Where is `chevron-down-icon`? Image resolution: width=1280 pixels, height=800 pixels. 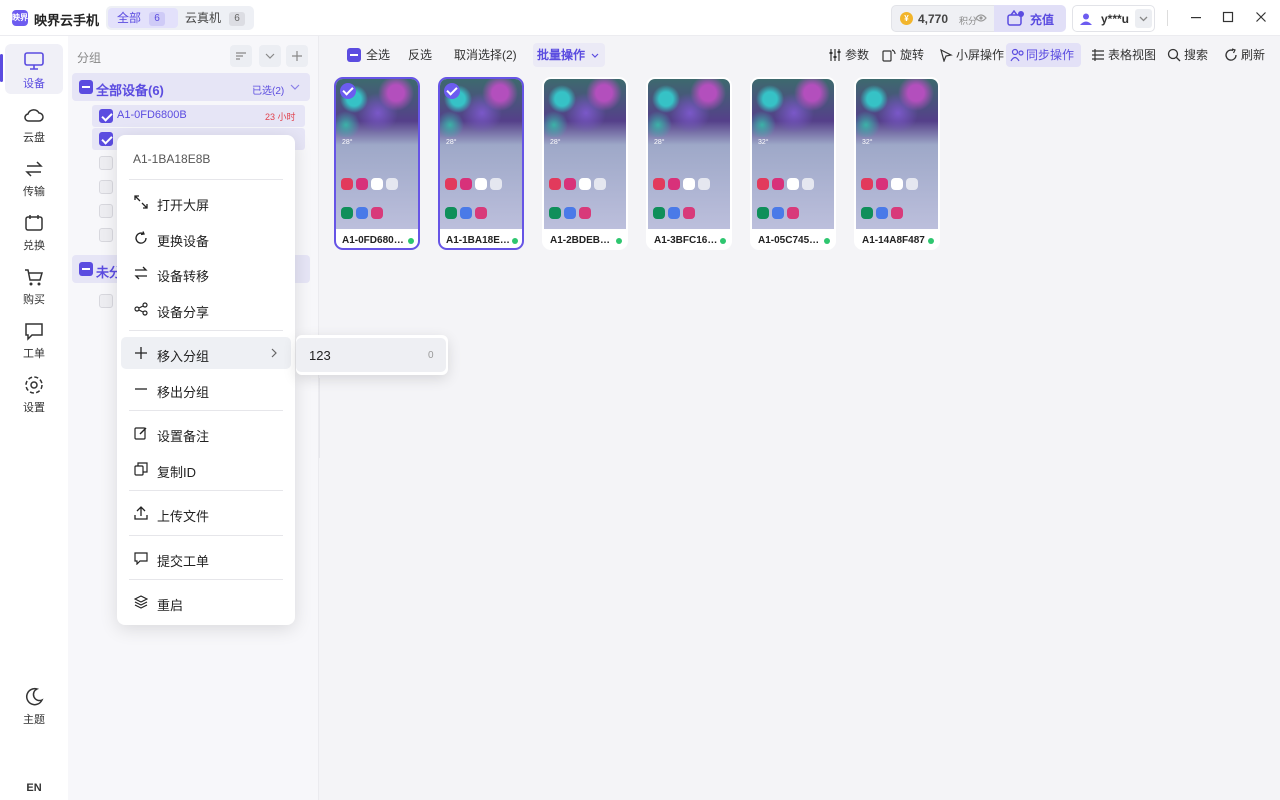
chevron-down-icon is located at coordinates (1143, 18).